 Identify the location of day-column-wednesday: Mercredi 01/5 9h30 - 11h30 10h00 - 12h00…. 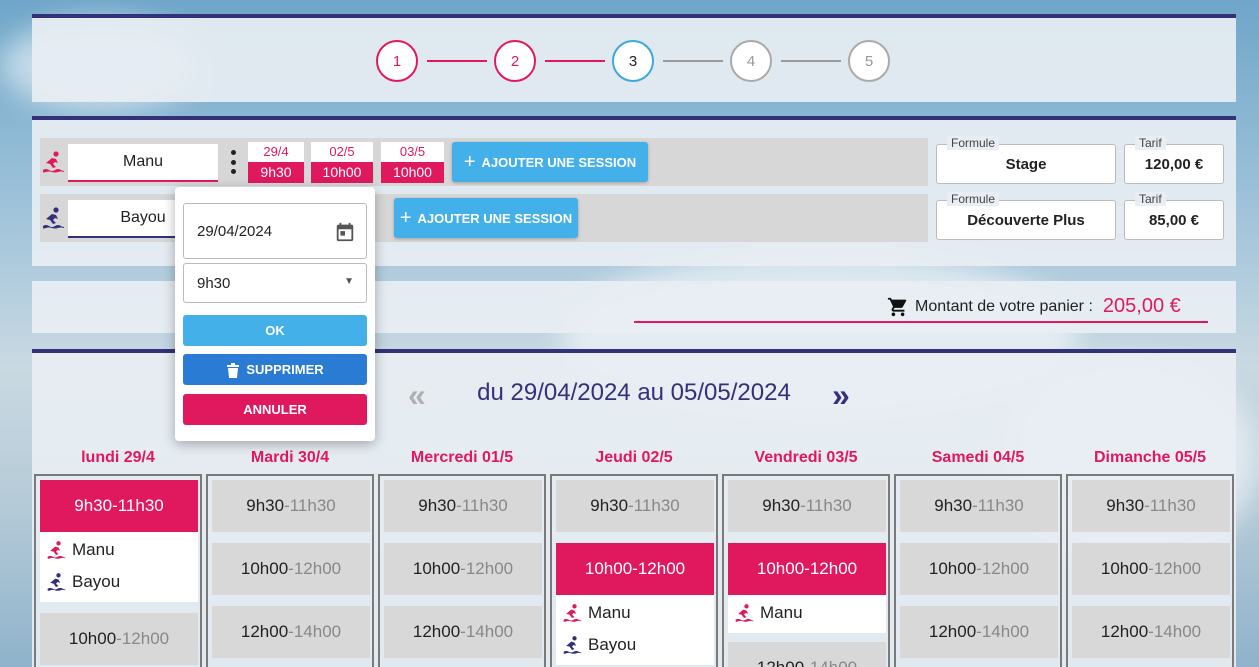
(462, 558).